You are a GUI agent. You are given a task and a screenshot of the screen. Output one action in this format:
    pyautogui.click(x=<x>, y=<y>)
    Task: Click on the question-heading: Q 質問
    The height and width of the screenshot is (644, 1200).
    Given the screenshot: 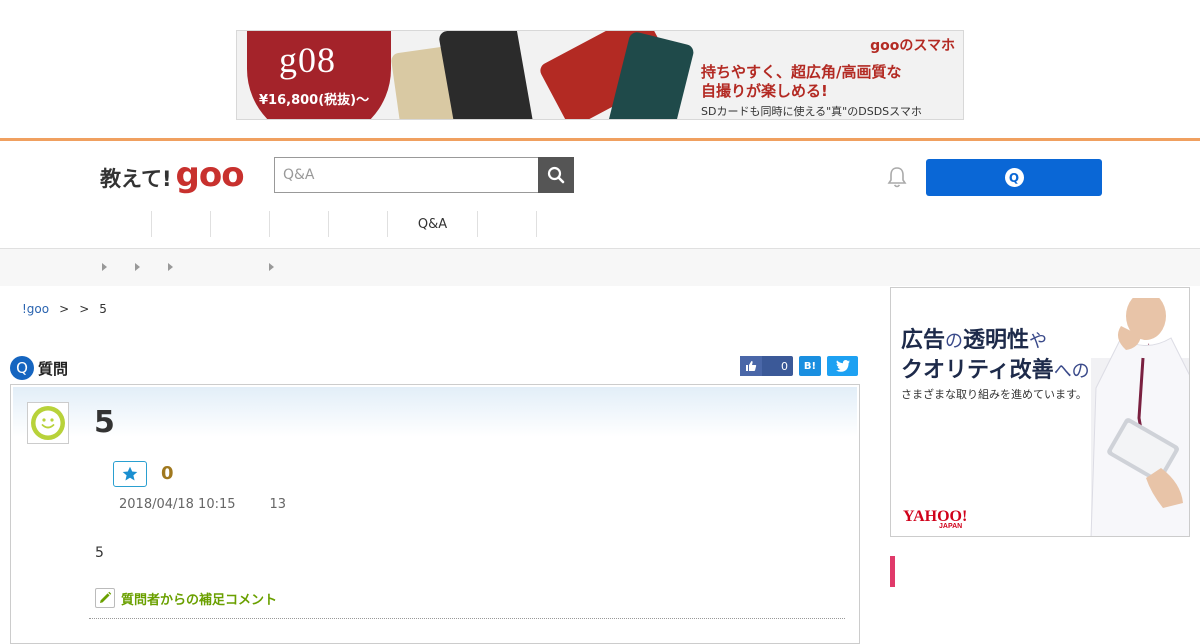 What is the action you would take?
    pyautogui.click(x=39, y=368)
    